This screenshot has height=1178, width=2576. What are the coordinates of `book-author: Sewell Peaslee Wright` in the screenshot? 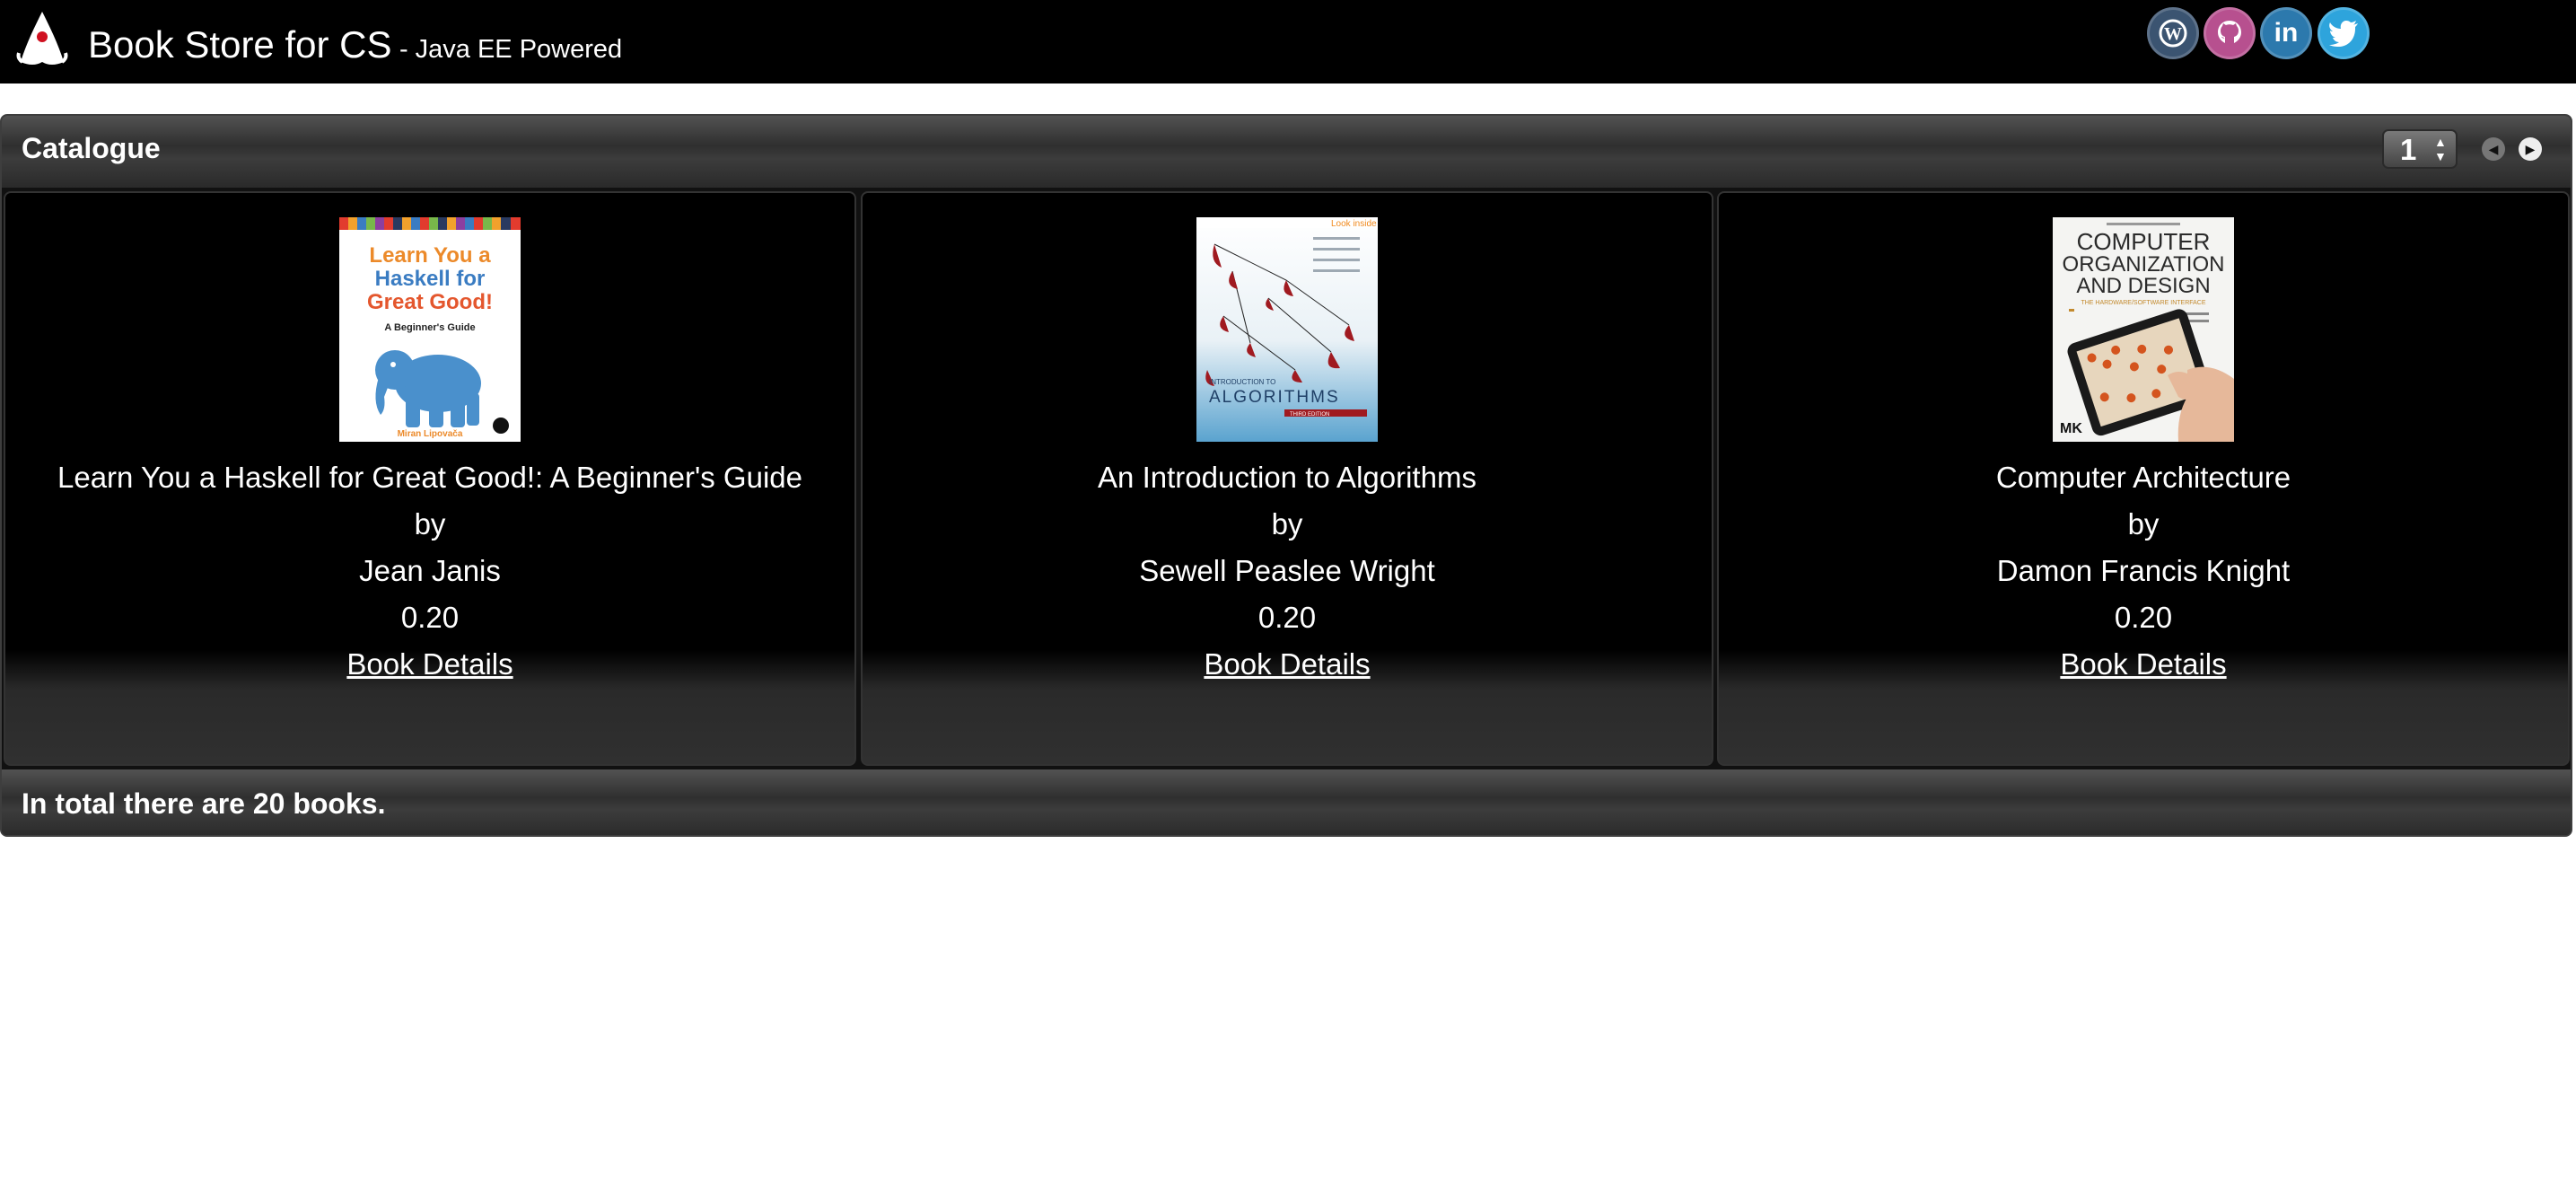 It's located at (1287, 570).